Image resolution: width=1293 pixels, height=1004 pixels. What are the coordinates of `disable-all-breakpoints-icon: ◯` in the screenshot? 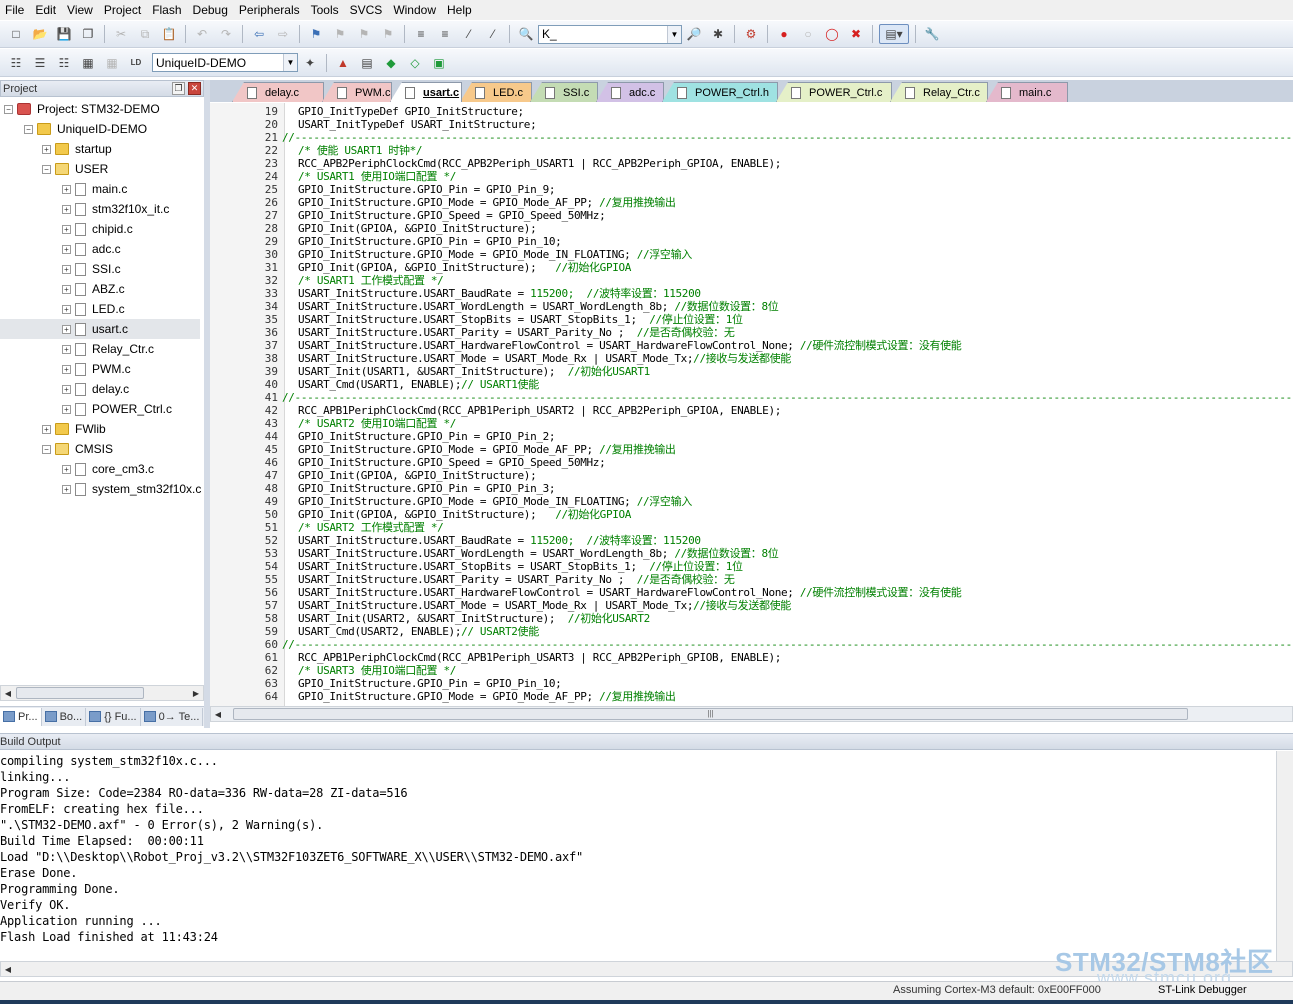 It's located at (832, 34).